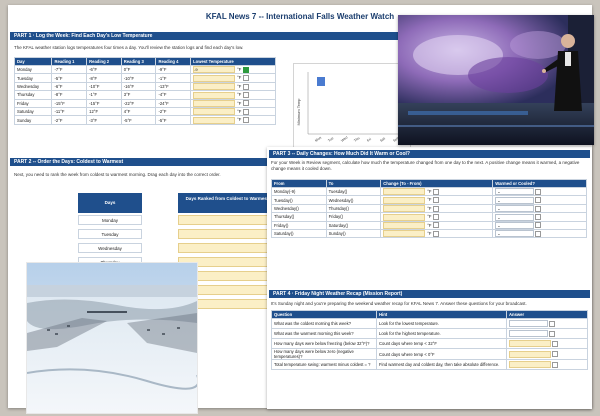  Describe the element at coordinates (144, 111) in the screenshot. I see `part1-row: Saturday -11°F 12°F 4°F -2°F °F` at that location.